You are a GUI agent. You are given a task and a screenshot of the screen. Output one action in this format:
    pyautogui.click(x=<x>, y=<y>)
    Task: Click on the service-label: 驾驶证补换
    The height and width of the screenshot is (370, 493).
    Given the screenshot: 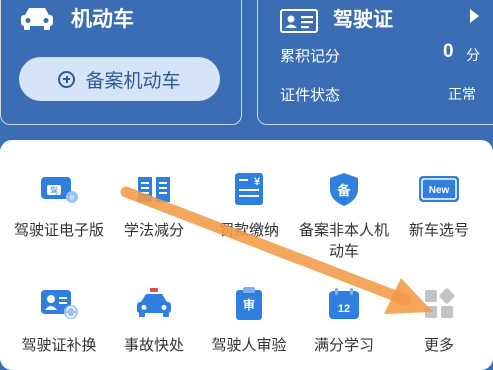 What is the action you would take?
    pyautogui.click(x=59, y=345)
    